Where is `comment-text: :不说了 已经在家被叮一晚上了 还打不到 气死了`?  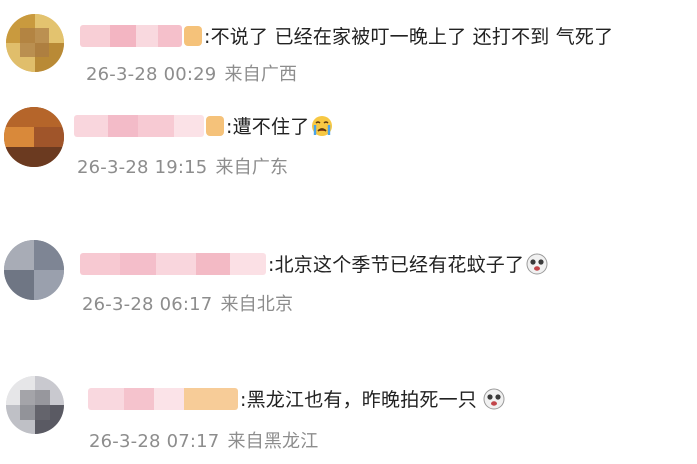 comment-text: :不说了 已经在家被叮一晚上了 还打不到 气死了 is located at coordinates (409, 37).